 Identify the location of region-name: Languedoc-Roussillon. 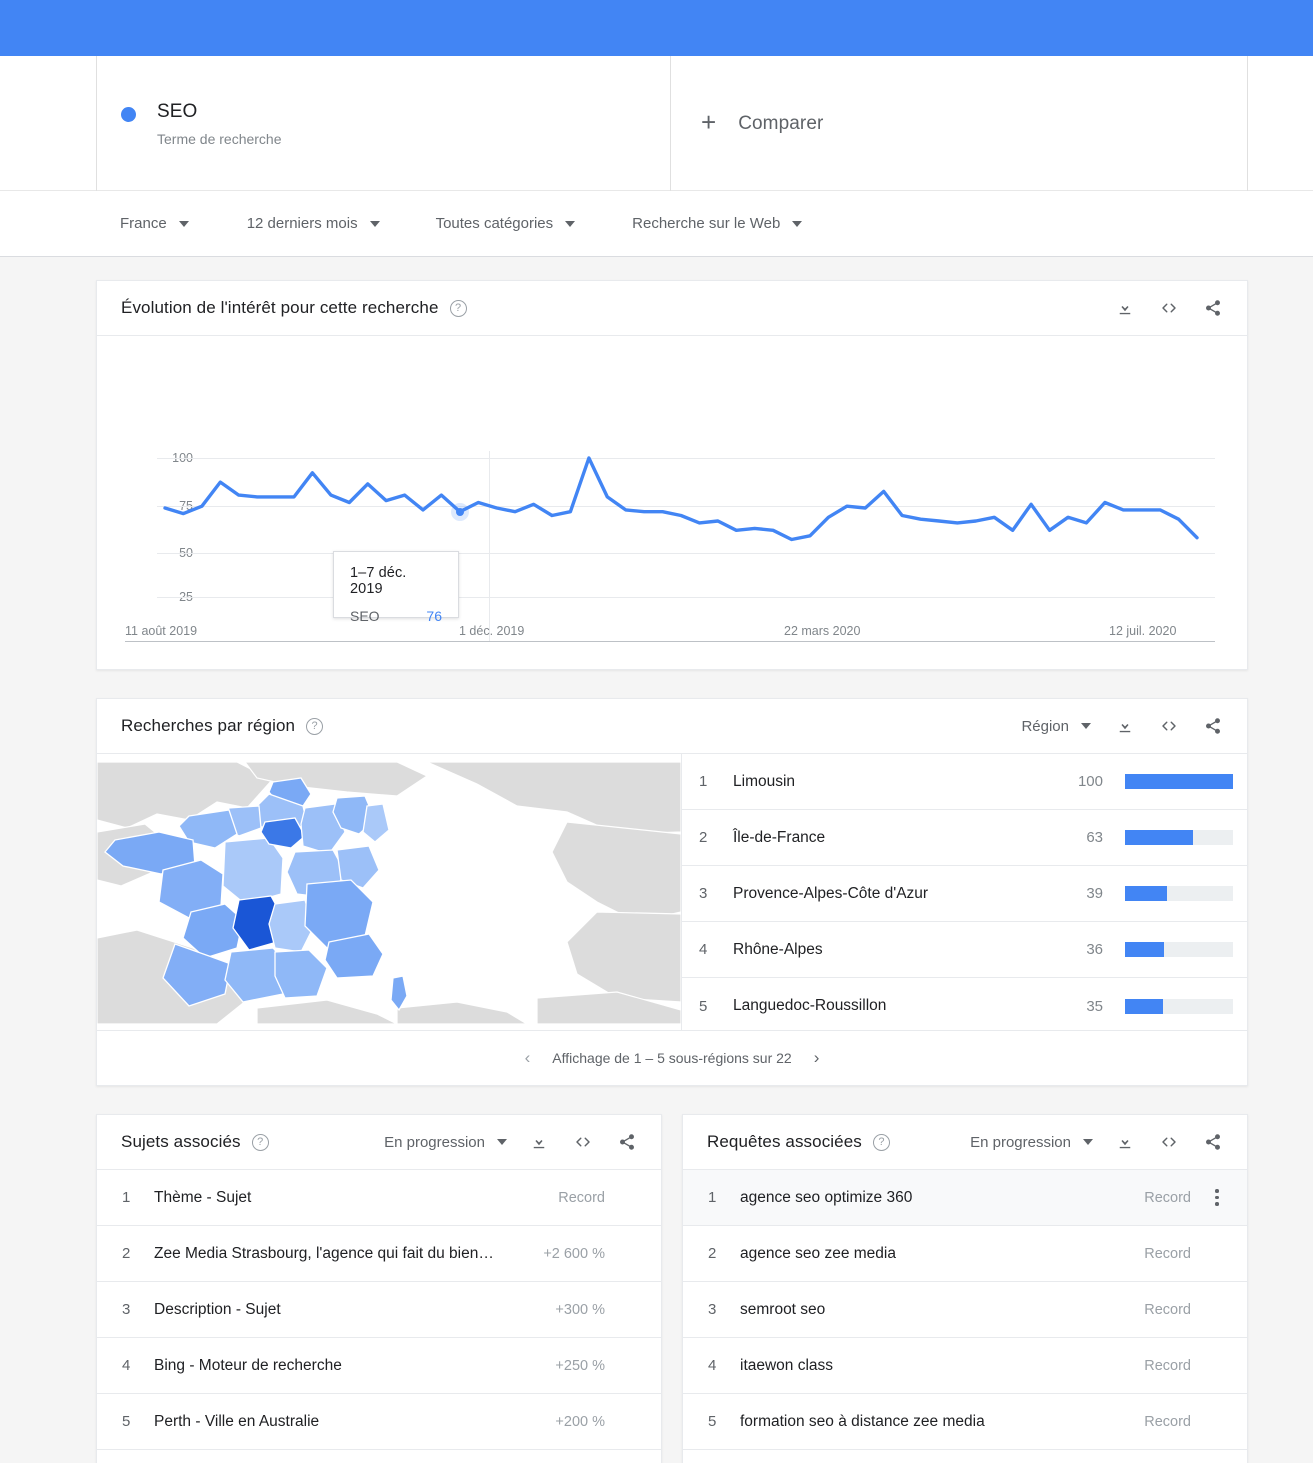
(810, 1005).